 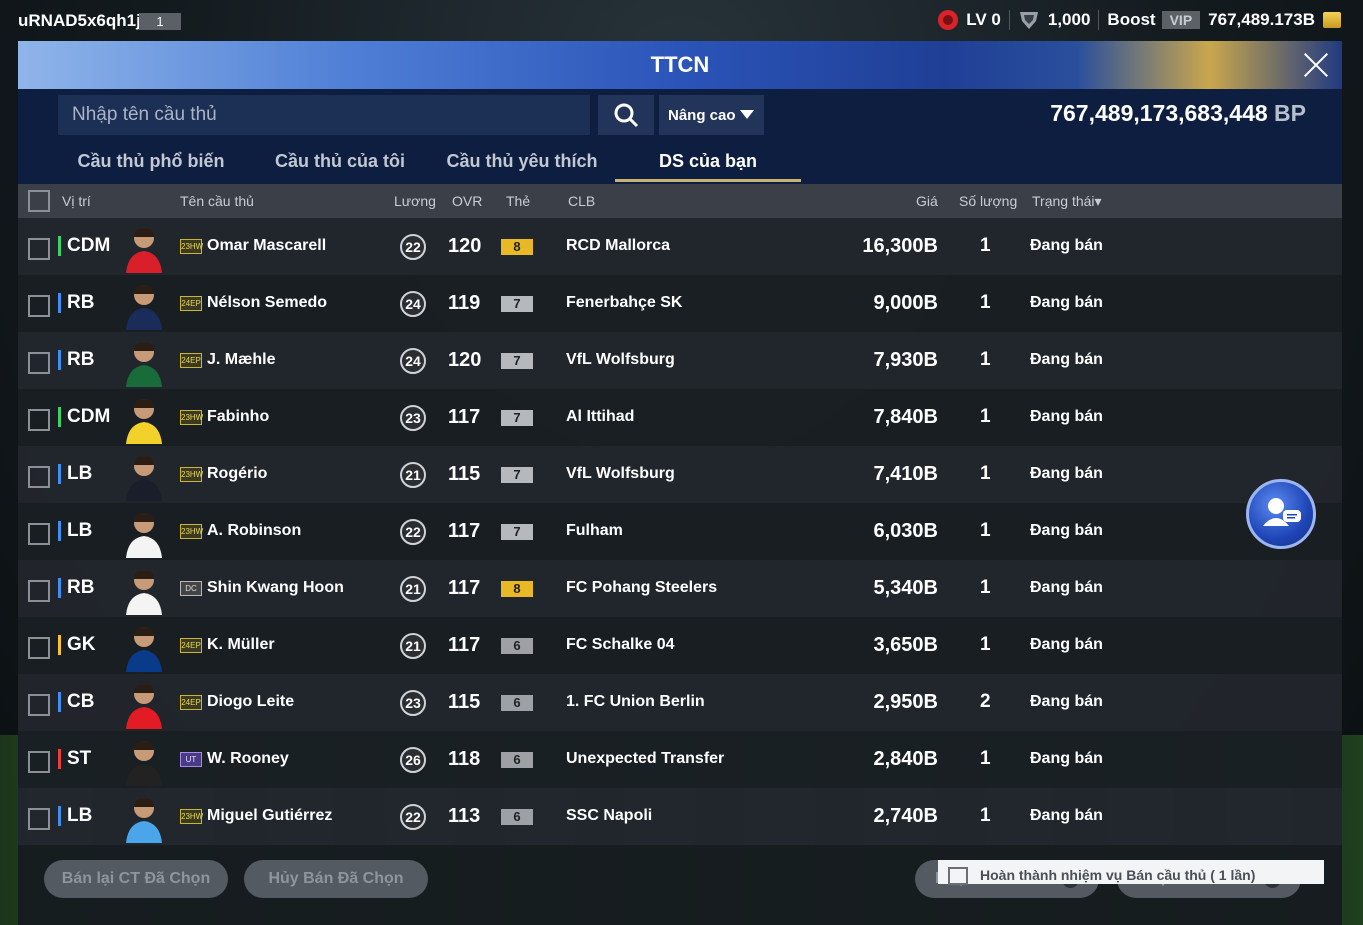 What do you see at coordinates (518, 201) in the screenshot?
I see `header-grade: Thẻ` at bounding box center [518, 201].